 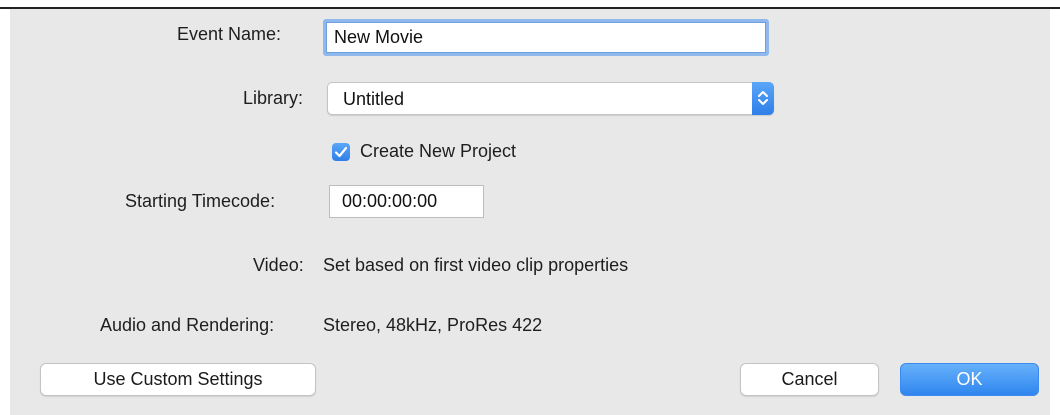 What do you see at coordinates (229, 34) in the screenshot?
I see `event-name-label: Event Name:` at bounding box center [229, 34].